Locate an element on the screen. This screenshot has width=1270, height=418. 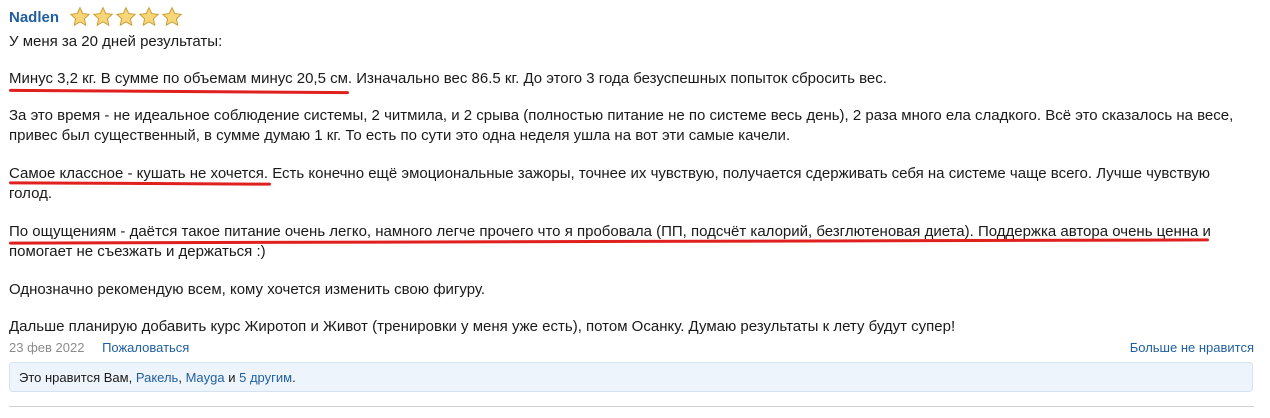
like-user-link: Ракель is located at coordinates (157, 377).